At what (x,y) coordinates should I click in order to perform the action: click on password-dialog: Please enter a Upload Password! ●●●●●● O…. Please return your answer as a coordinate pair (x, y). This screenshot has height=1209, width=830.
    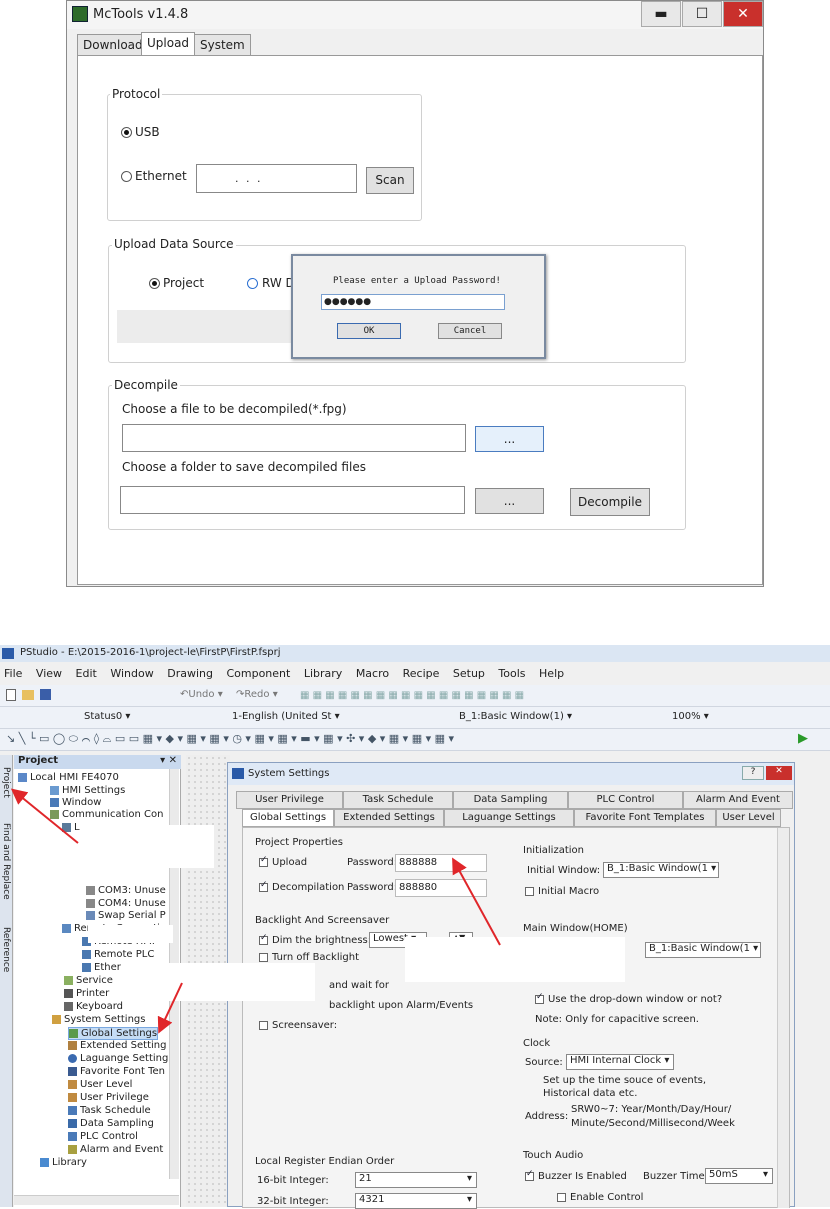
    Looking at the image, I should click on (418, 306).